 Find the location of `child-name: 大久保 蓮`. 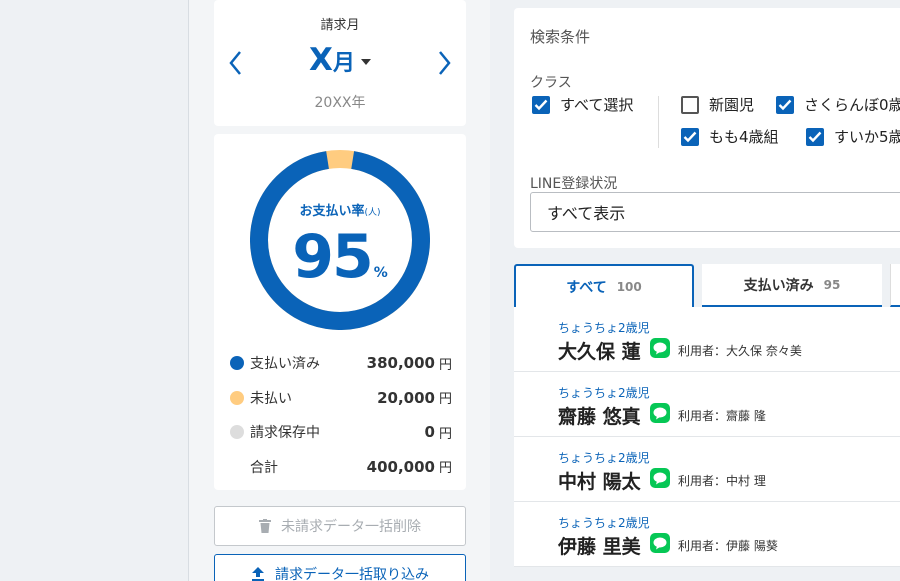

child-name: 大久保 蓮 is located at coordinates (599, 352).